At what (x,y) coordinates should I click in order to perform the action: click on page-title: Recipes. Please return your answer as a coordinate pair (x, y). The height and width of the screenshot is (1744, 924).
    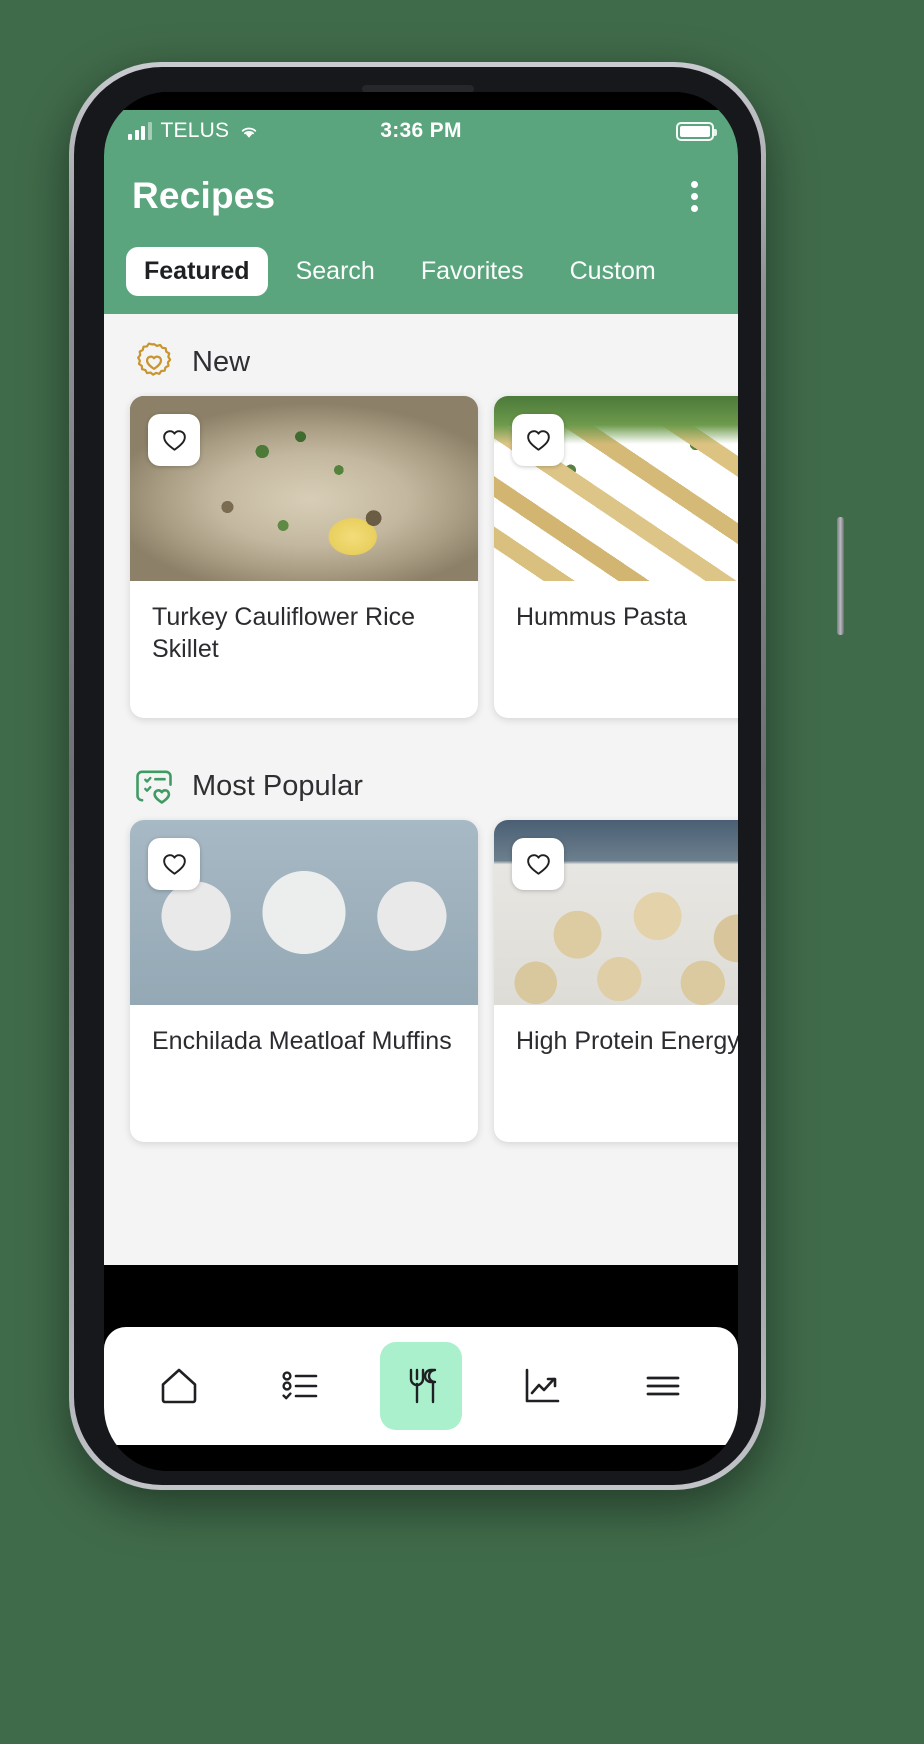
    Looking at the image, I should click on (204, 195).